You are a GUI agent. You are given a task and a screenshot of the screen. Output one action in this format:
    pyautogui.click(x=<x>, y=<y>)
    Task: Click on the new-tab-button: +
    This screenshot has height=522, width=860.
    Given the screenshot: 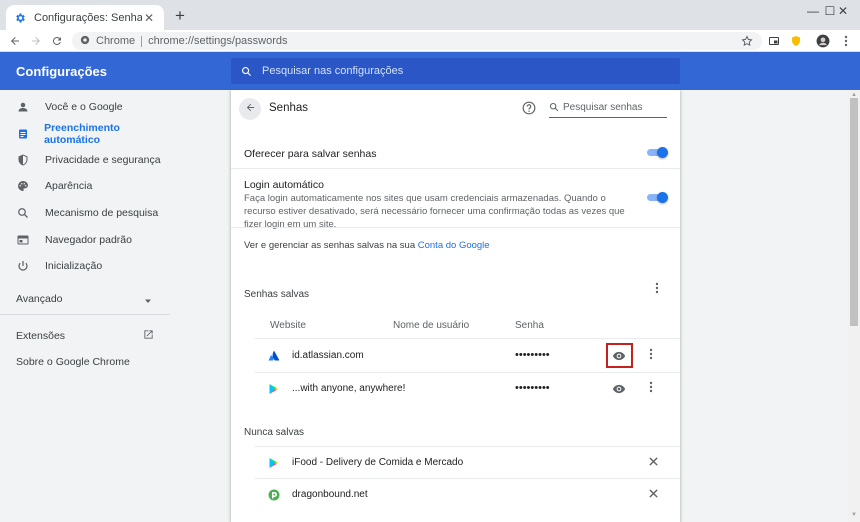 What is the action you would take?
    pyautogui.click(x=180, y=15)
    